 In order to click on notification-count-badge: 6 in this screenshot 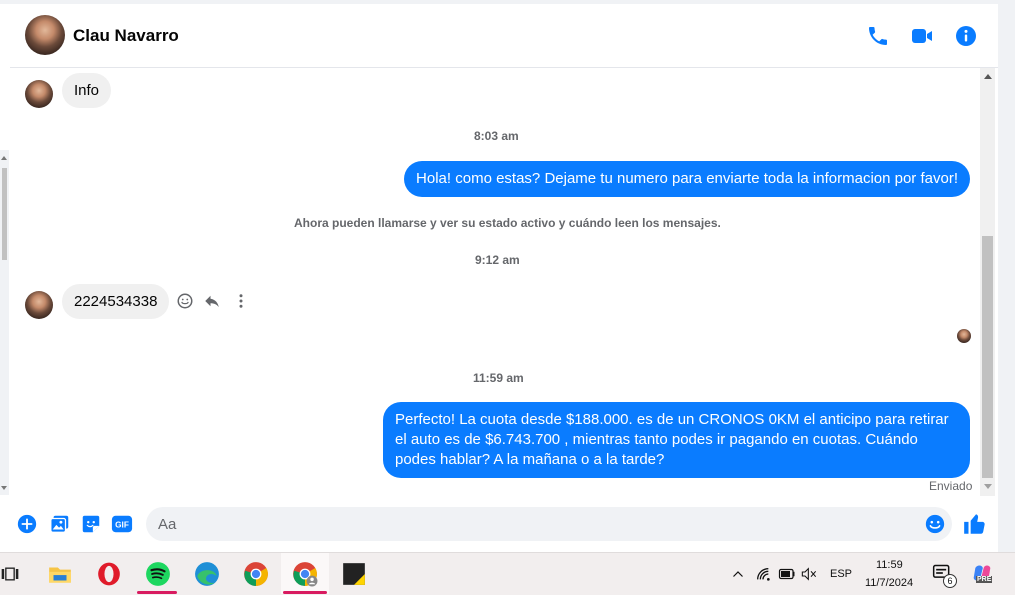, I will do `click(950, 581)`.